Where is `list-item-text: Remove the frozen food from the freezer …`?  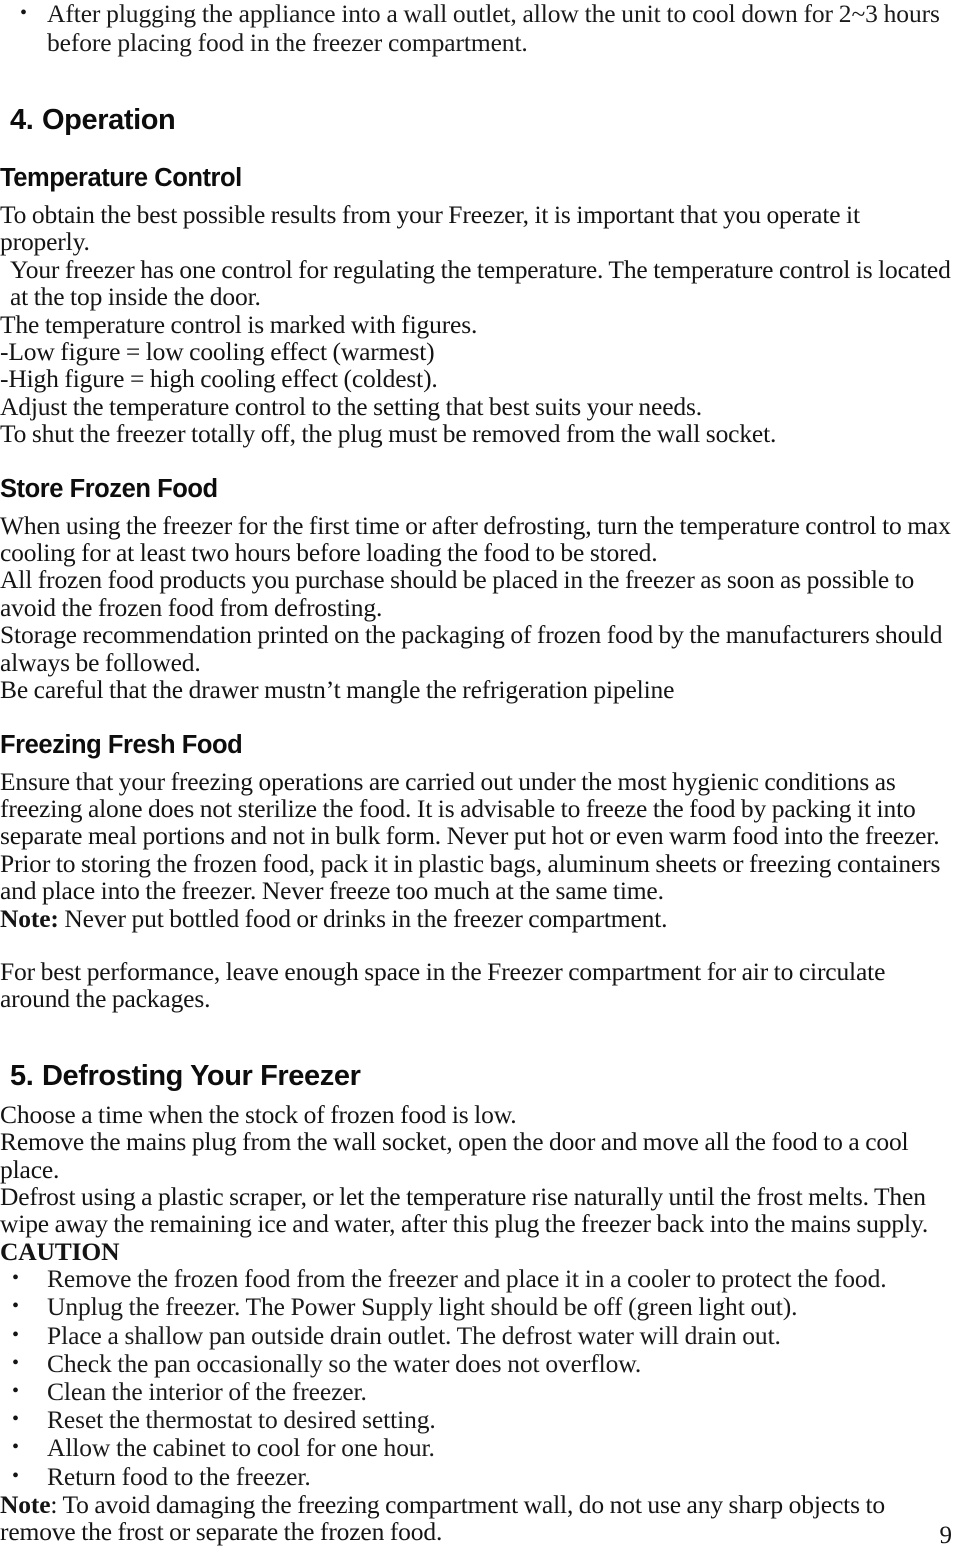 list-item-text: Remove the frozen food from the freezer … is located at coordinates (467, 1279).